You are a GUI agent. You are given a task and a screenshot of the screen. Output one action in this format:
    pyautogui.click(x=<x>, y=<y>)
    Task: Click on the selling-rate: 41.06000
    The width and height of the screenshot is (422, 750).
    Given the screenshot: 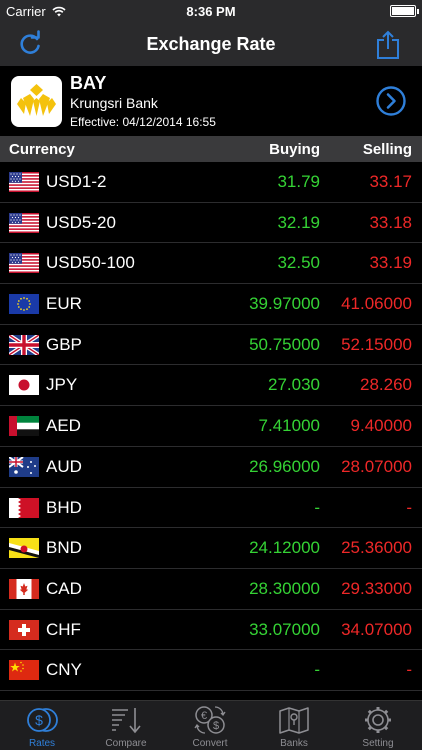 What is the action you would take?
    pyautogui.click(x=376, y=304)
    